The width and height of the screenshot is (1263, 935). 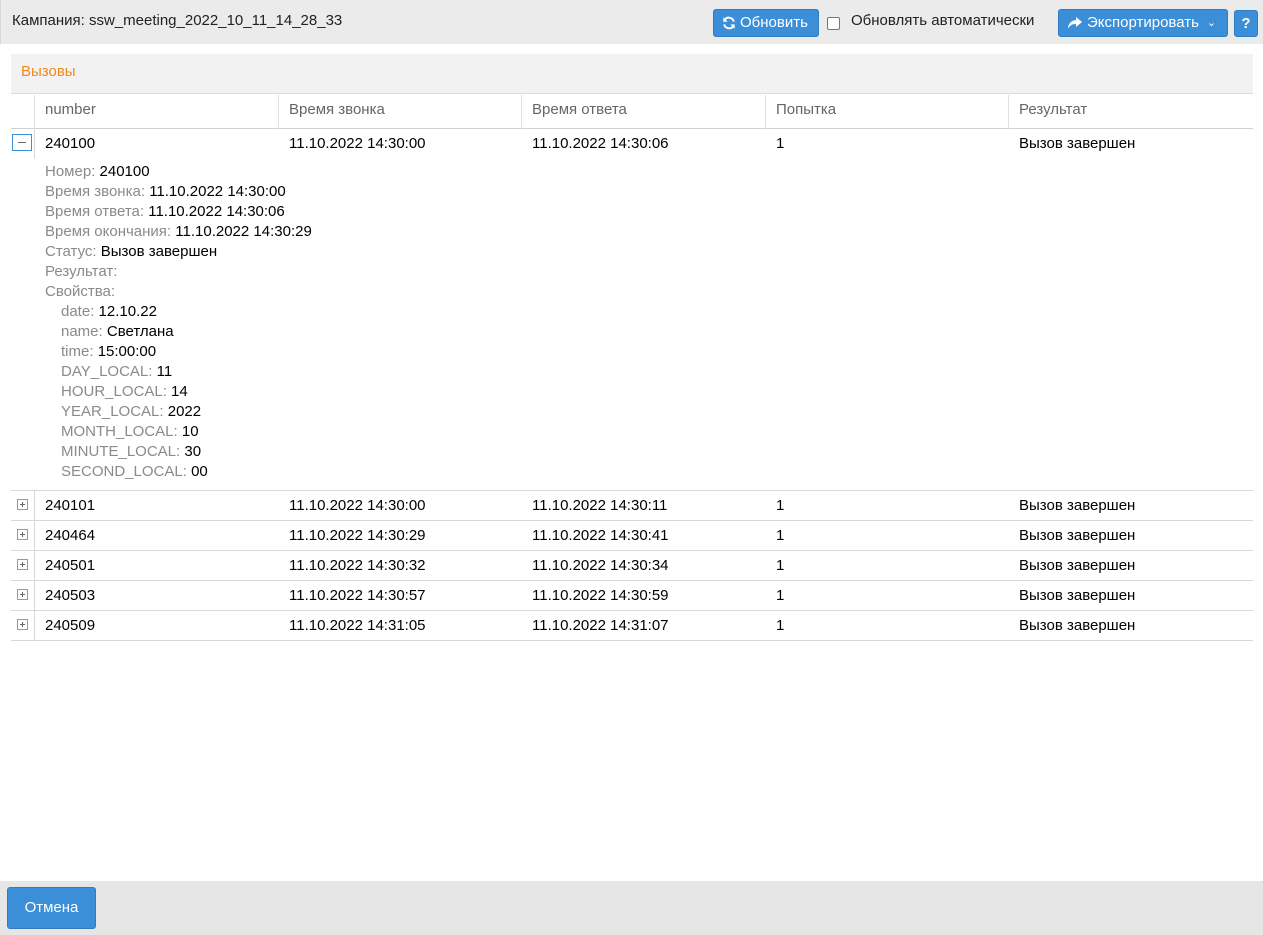 What do you see at coordinates (217, 191) in the screenshot?
I see `detail-value: 11.10.2022 14:30:00` at bounding box center [217, 191].